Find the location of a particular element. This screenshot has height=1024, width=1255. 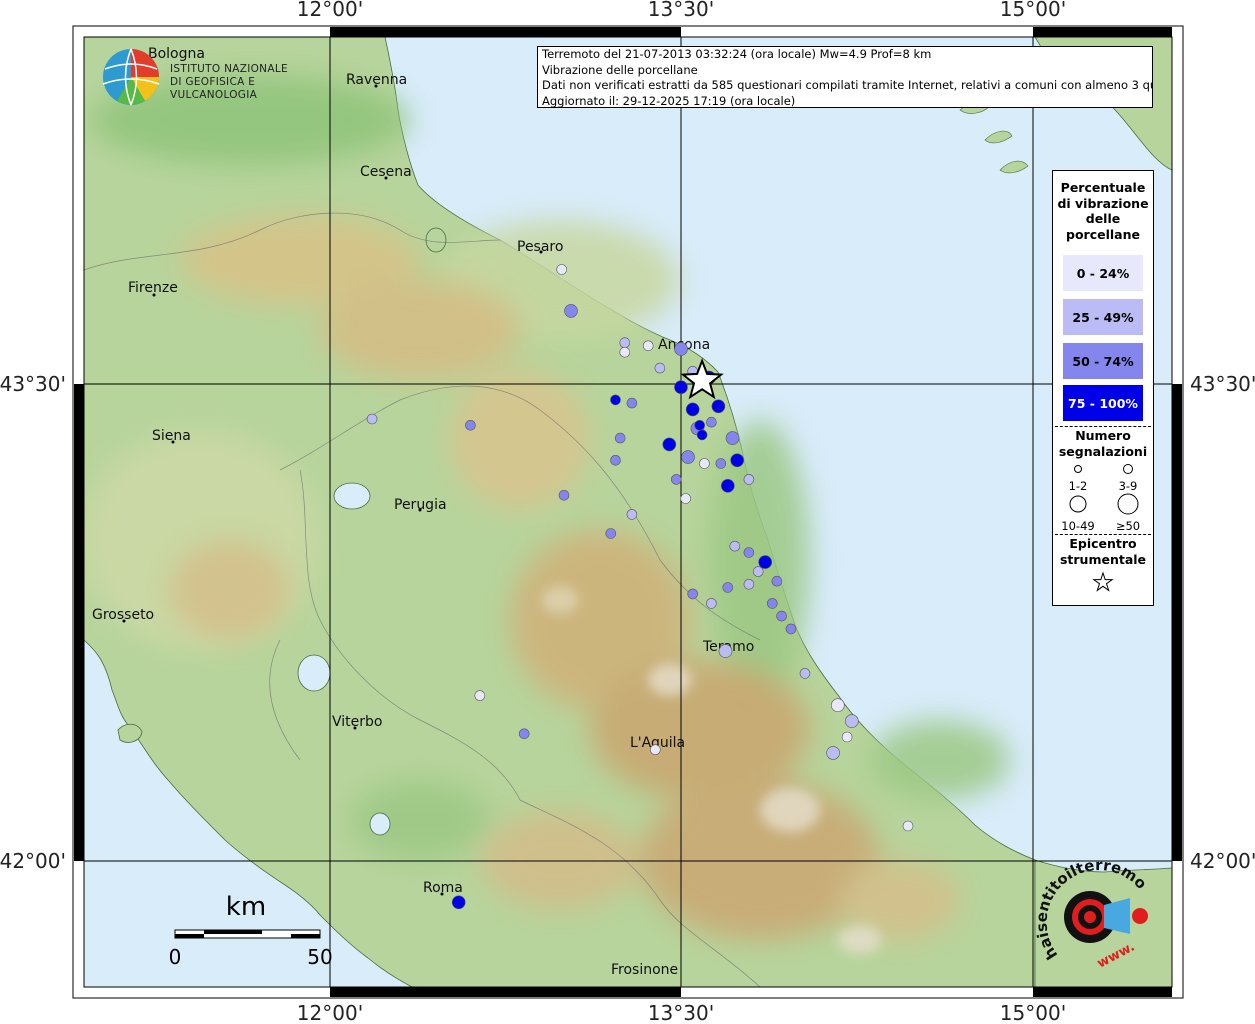

svg-text: Ravenna is located at coordinates (376, 80).